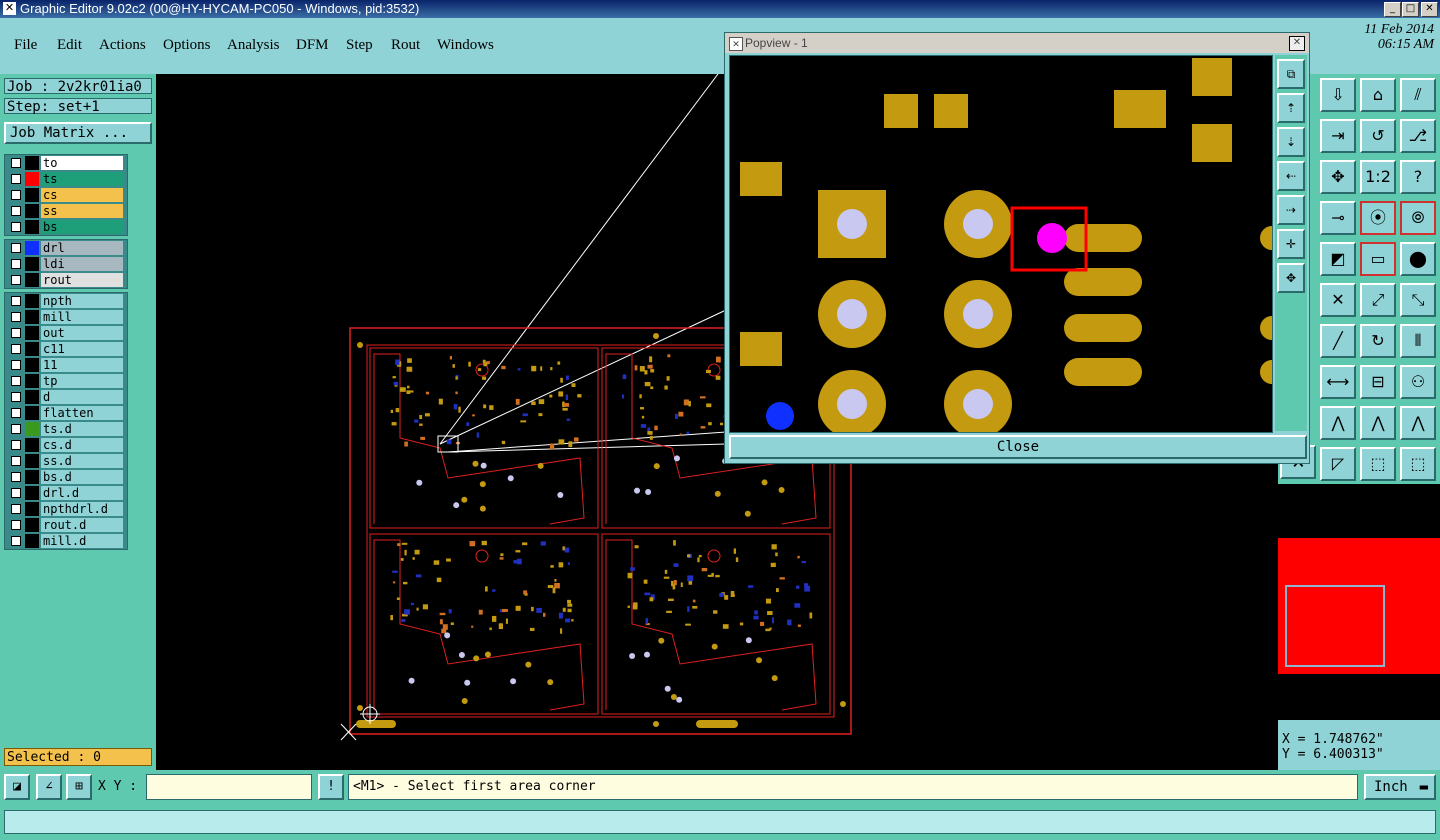  What do you see at coordinates (69, 45) in the screenshot?
I see `menu-edit: Edit` at bounding box center [69, 45].